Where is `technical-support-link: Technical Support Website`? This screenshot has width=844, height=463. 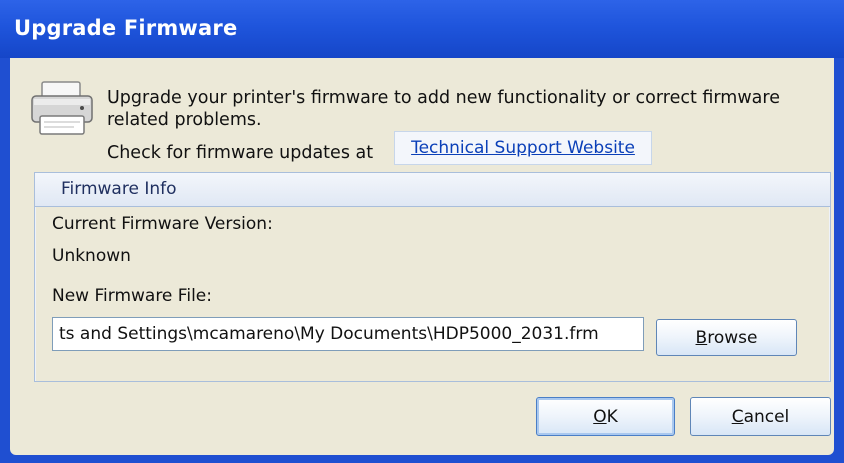
technical-support-link: Technical Support Website is located at coordinates (523, 148).